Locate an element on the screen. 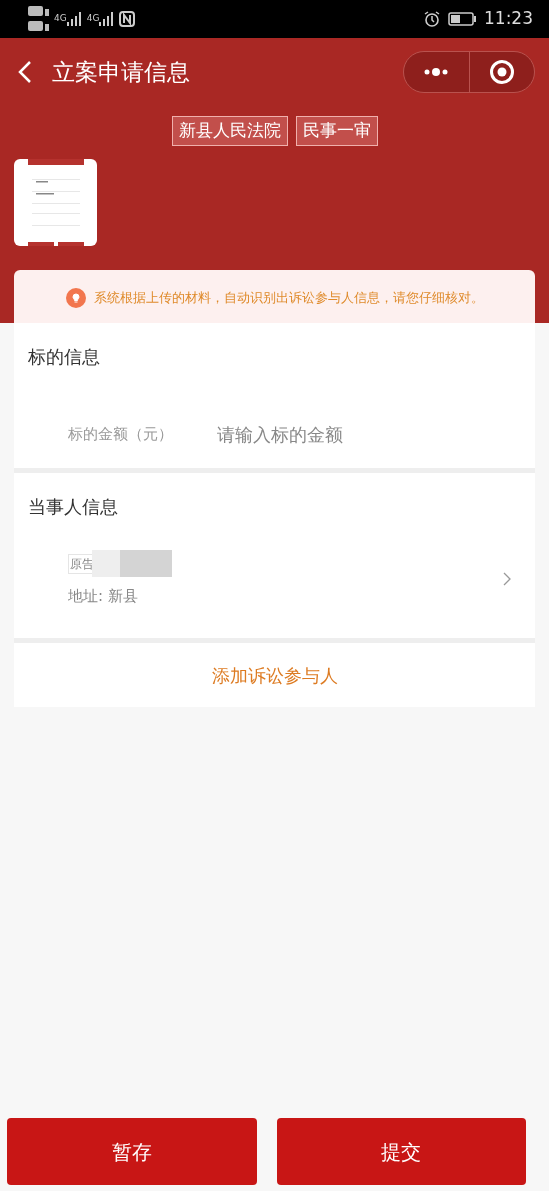 The width and height of the screenshot is (549, 1191). close-icon is located at coordinates (501, 72).